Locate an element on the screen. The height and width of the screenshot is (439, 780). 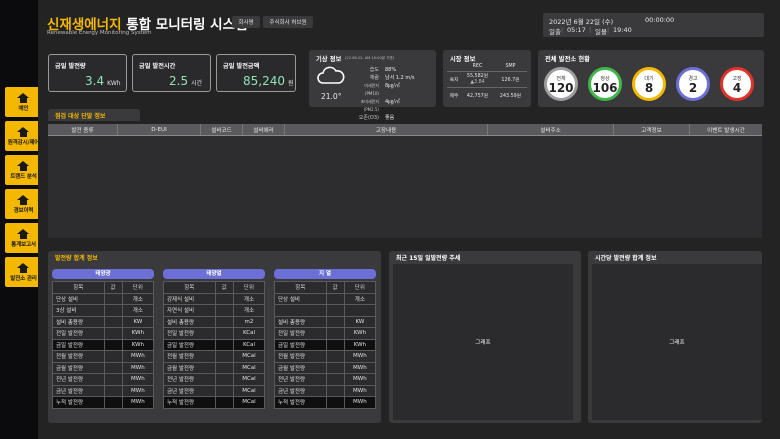
nav-item-statistics: 통계보고서 is located at coordinates (23, 238).